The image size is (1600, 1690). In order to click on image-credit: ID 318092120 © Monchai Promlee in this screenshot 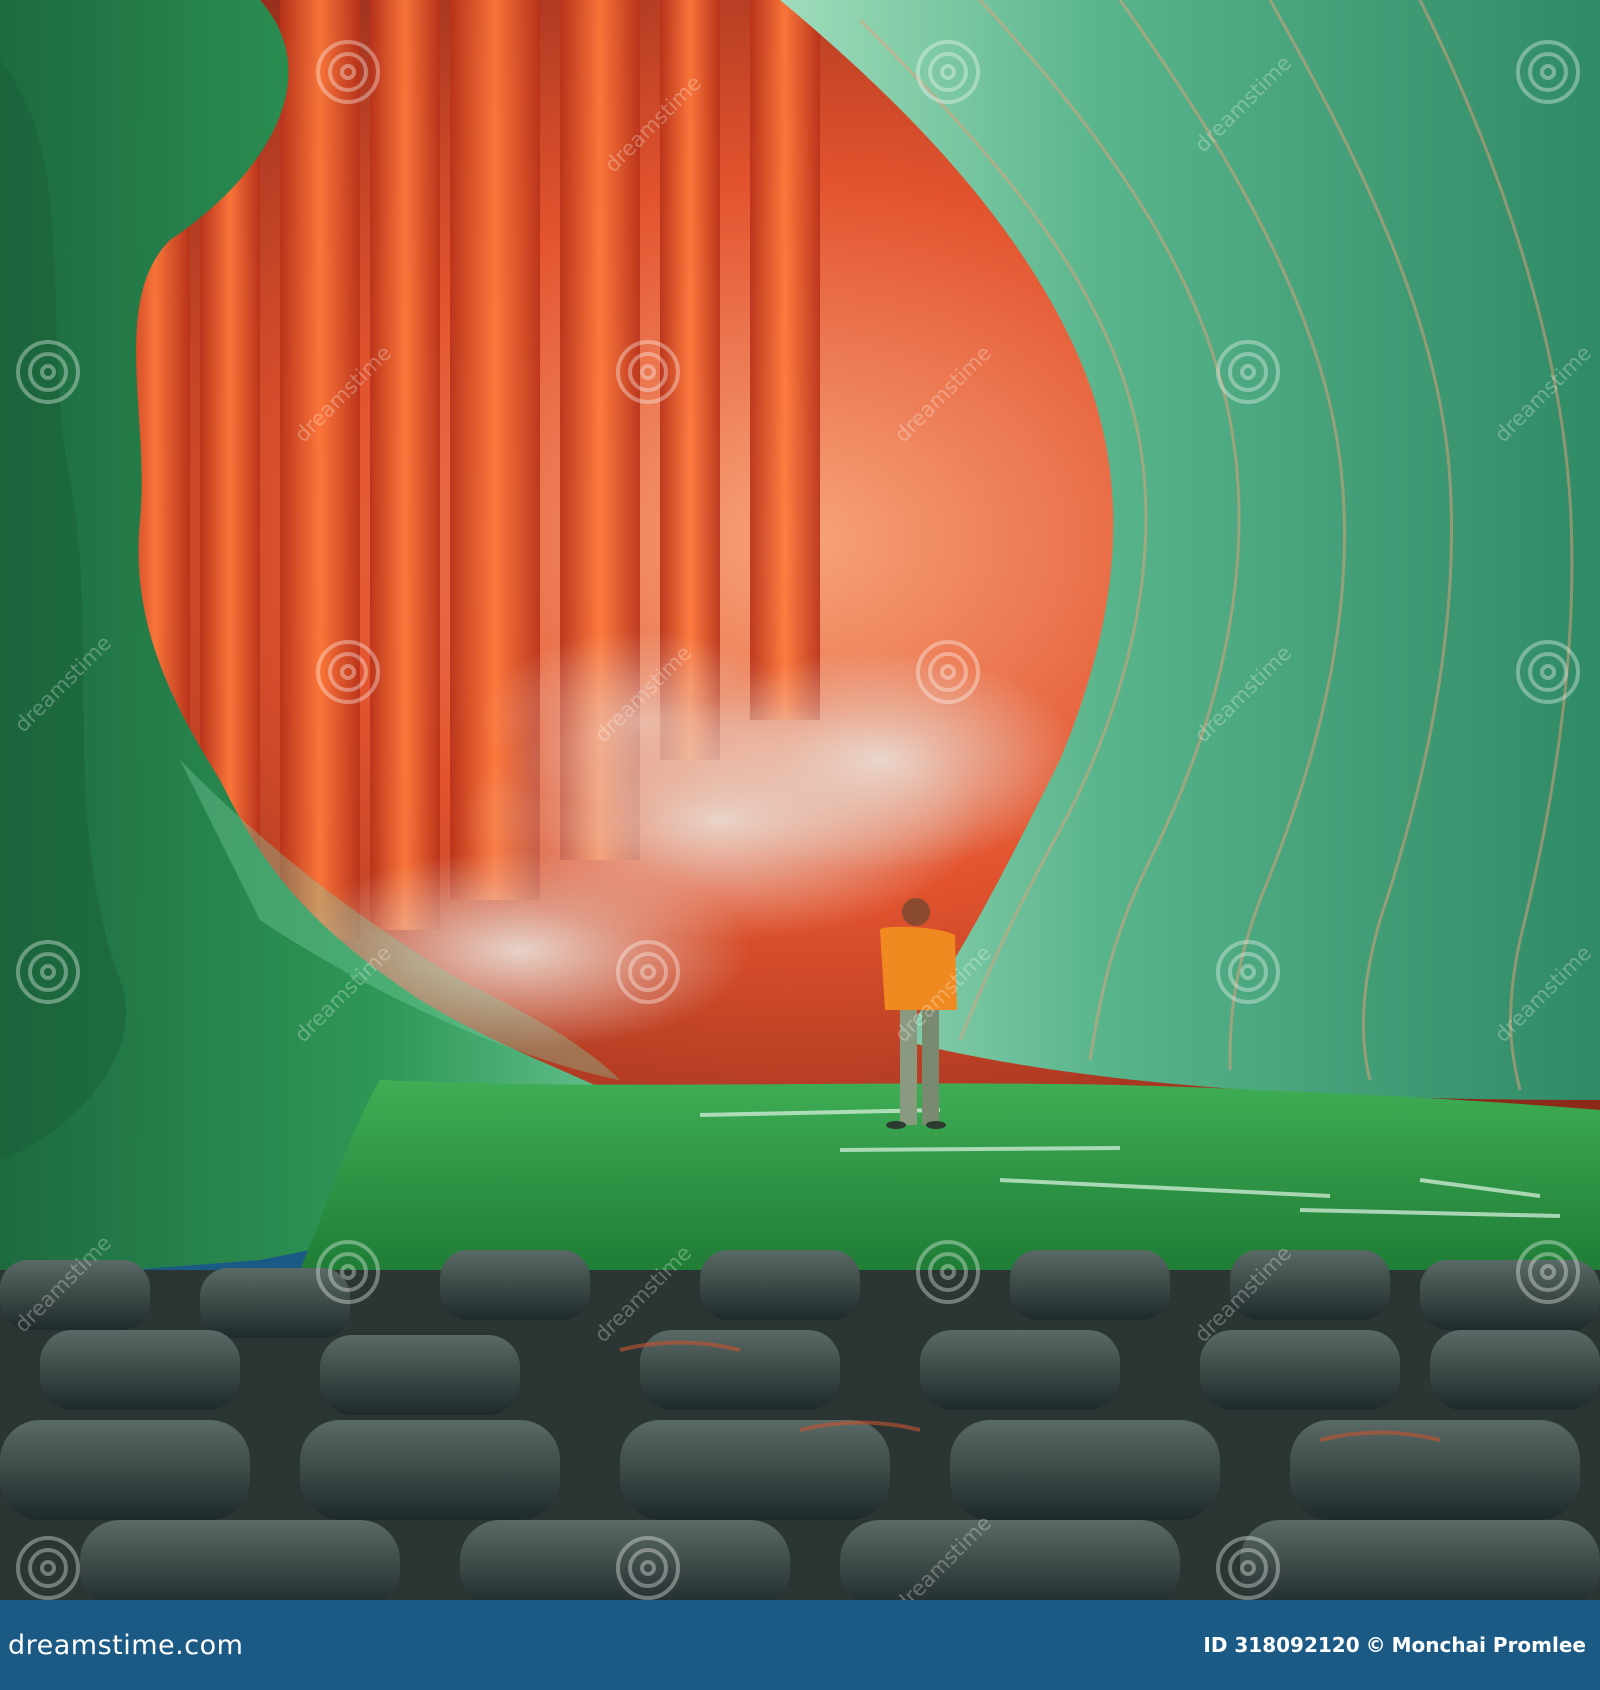, I will do `click(1394, 1645)`.